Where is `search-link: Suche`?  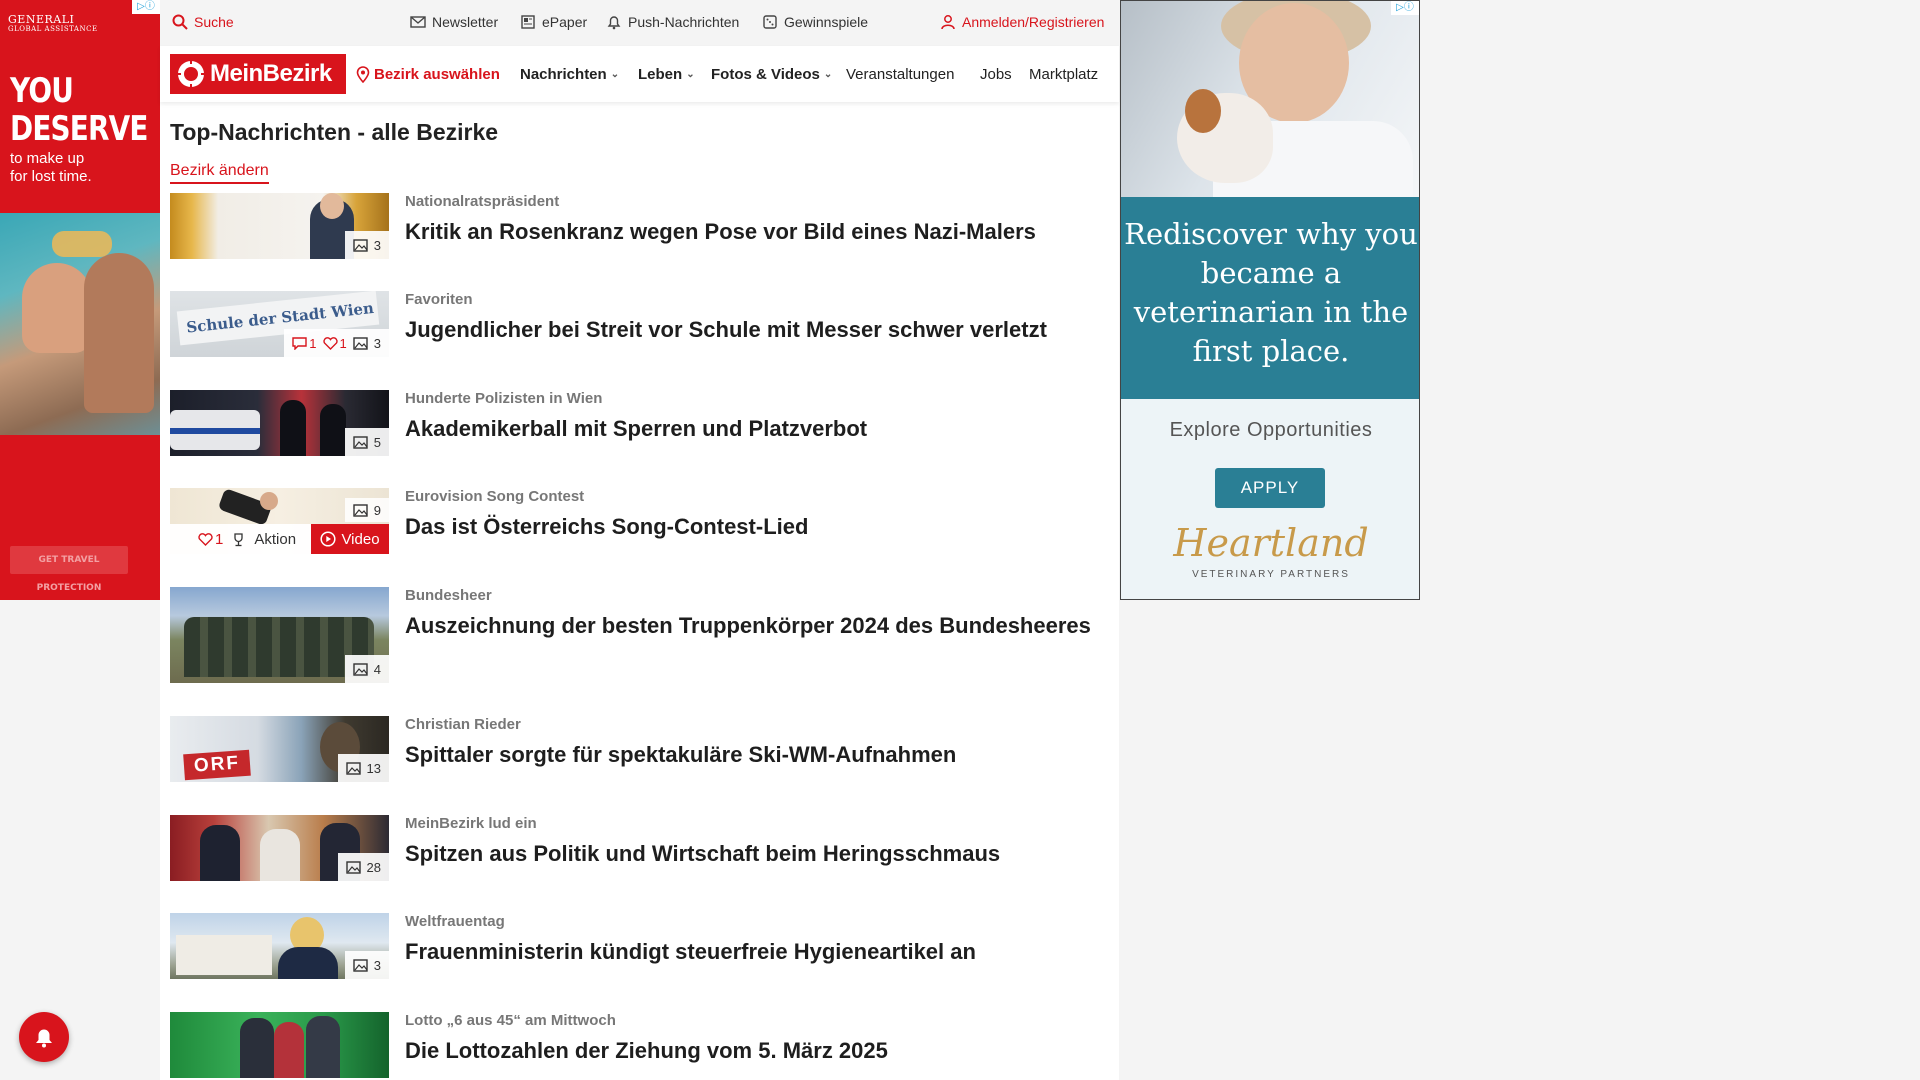 search-link: Suche is located at coordinates (203, 22).